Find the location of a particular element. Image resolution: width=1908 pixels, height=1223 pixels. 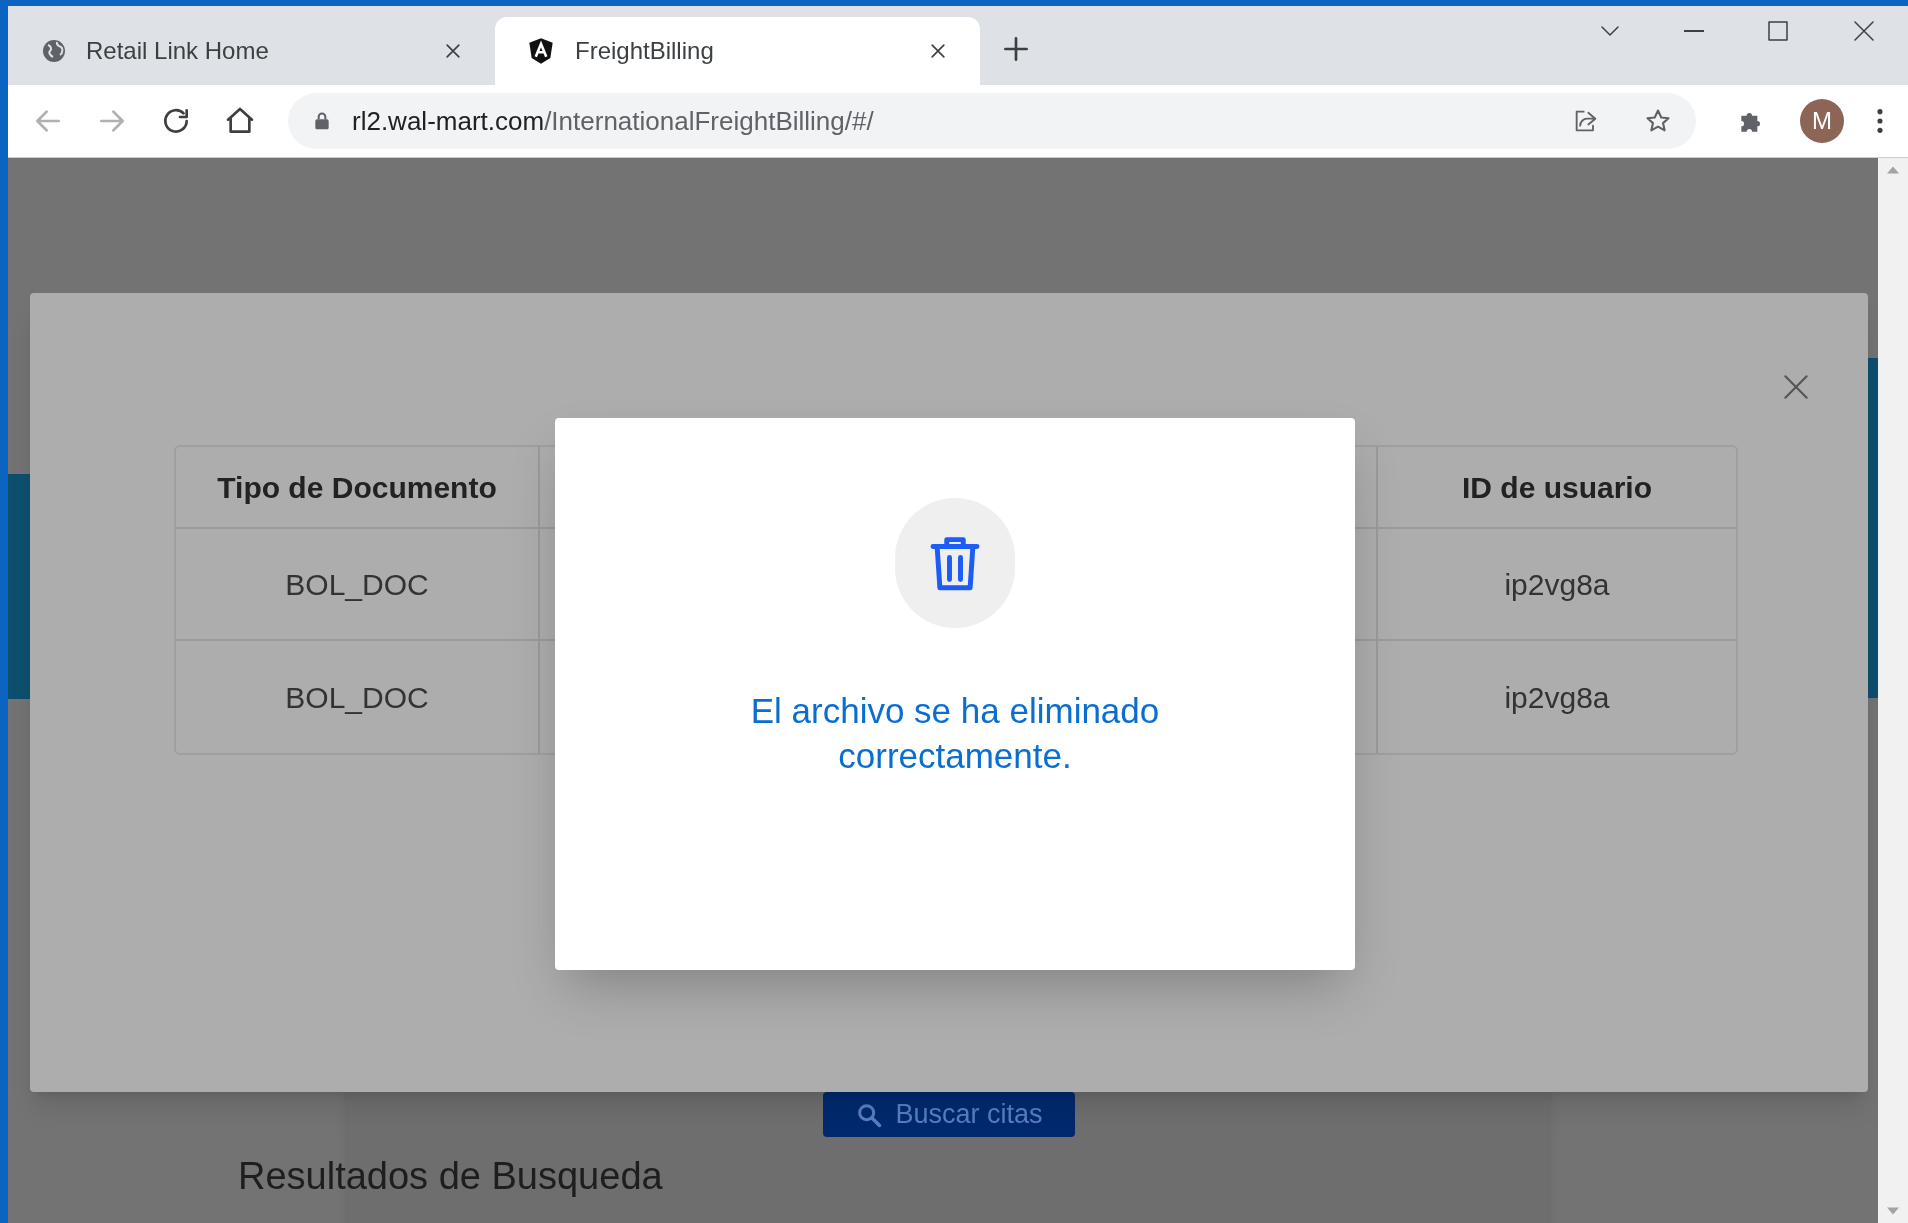

minimize-icon is located at coordinates (1694, 31).